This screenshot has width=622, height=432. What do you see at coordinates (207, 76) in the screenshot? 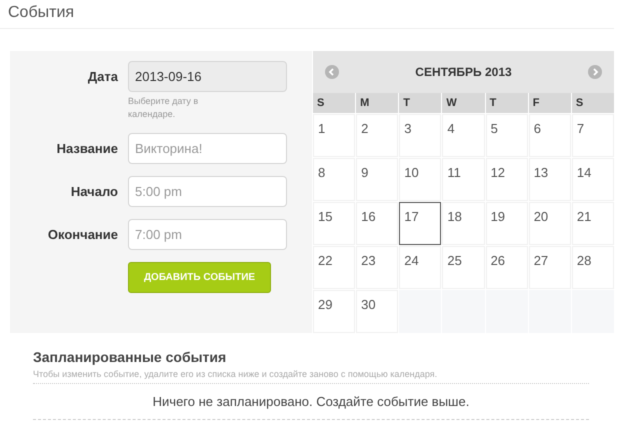
I see `input-field: 2013-09-16` at bounding box center [207, 76].